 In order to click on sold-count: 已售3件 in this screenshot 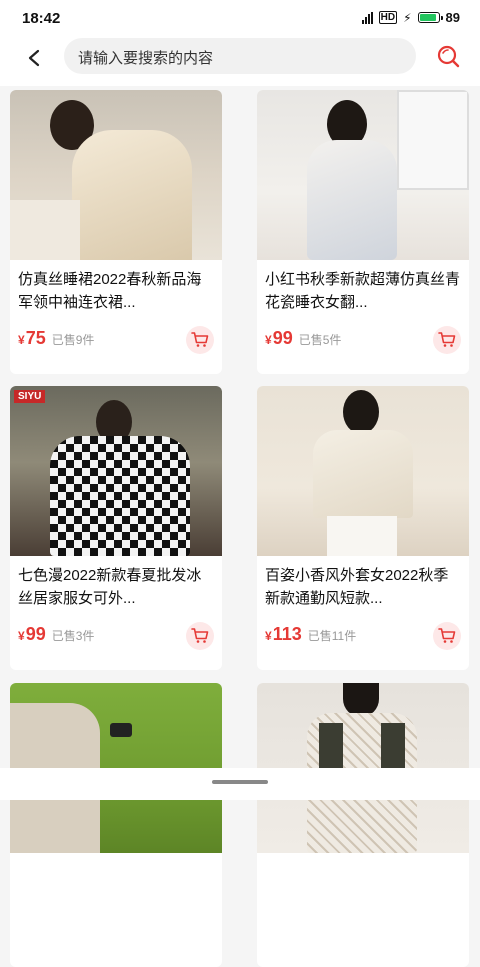, I will do `click(73, 636)`.